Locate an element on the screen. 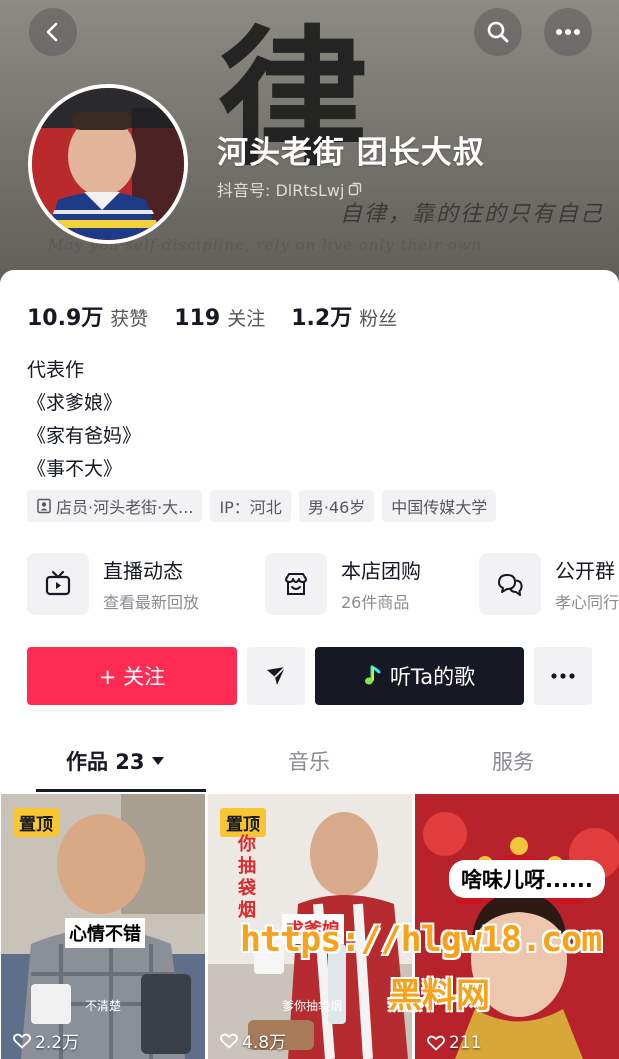 The width and height of the screenshot is (619, 1059). service-group: 公开群 孝心同行 is located at coordinates (549, 584).